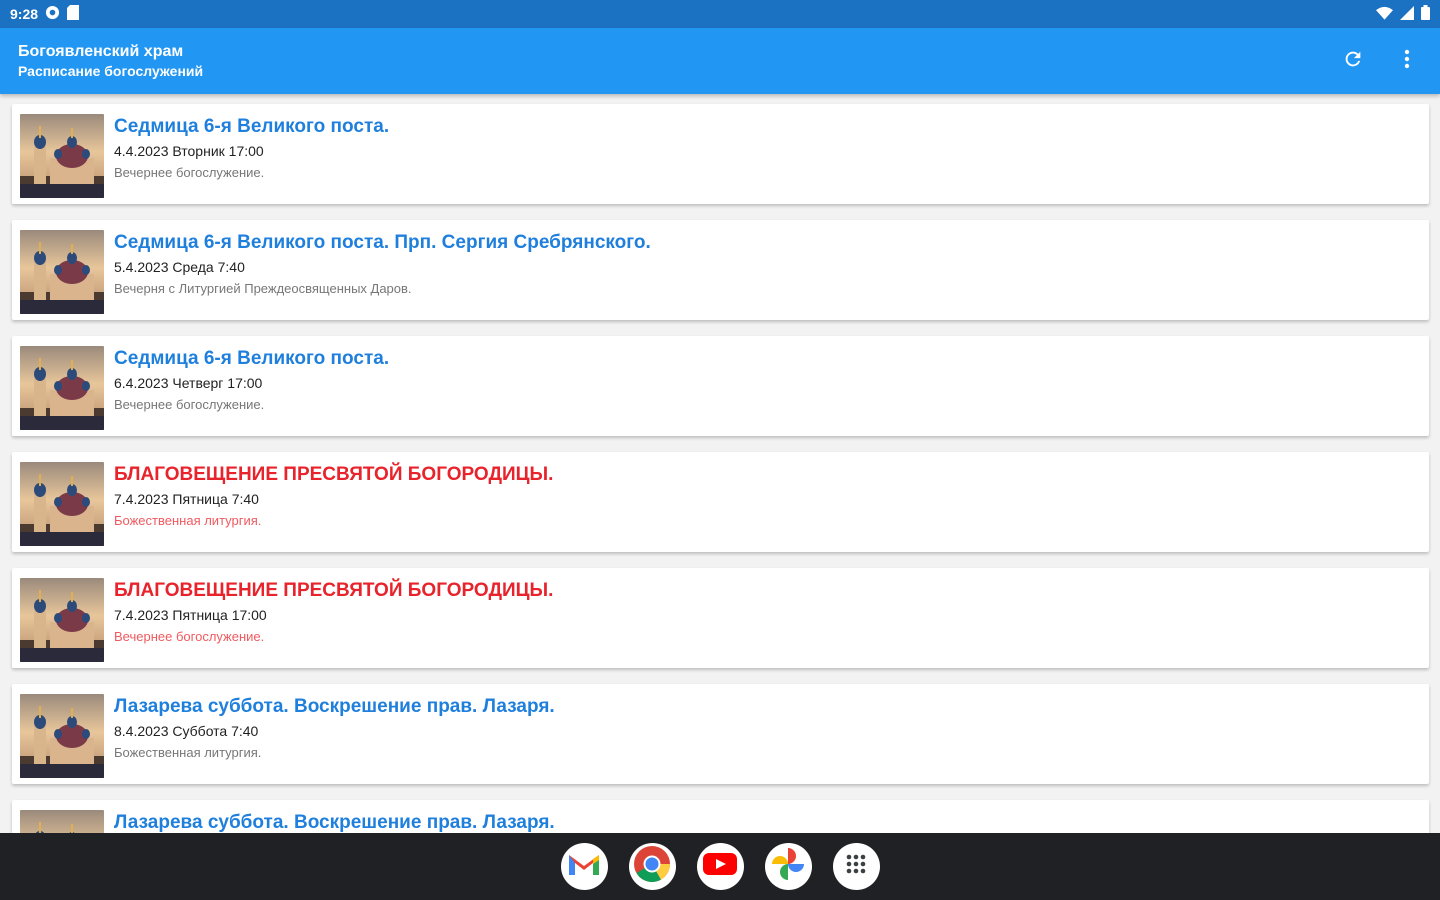 The image size is (1440, 900). I want to click on dock-youtube, so click(720, 866).